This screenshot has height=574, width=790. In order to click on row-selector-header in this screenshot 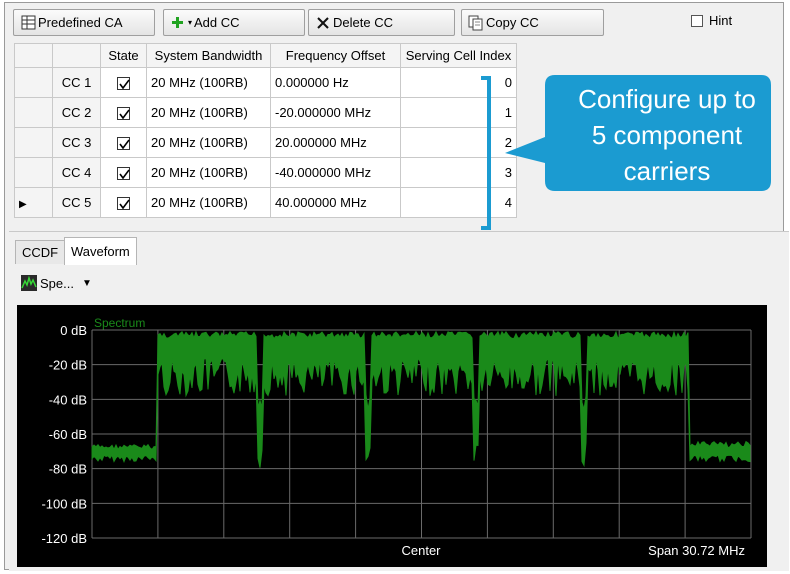, I will do `click(33, 55)`.